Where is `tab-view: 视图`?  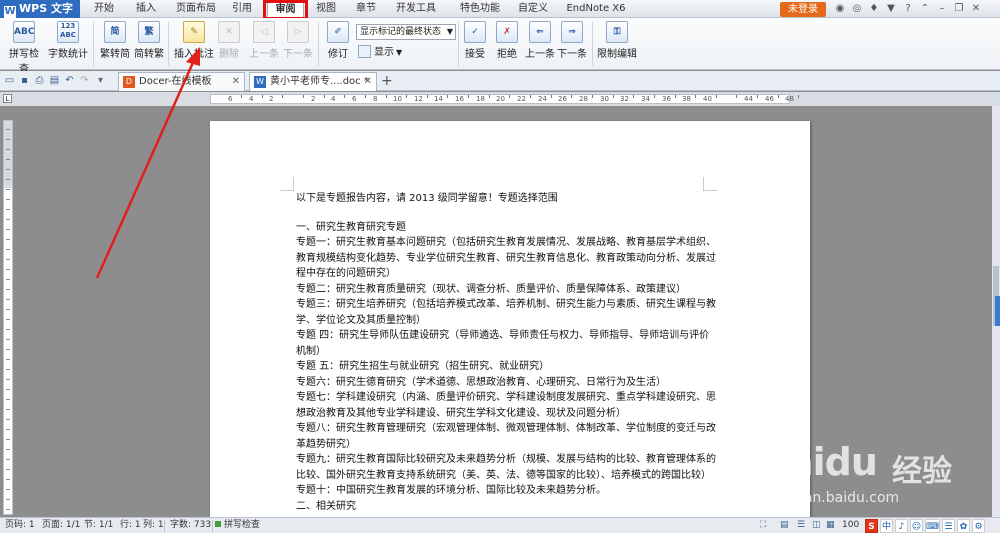
tab-view: 视图 is located at coordinates (326, 9).